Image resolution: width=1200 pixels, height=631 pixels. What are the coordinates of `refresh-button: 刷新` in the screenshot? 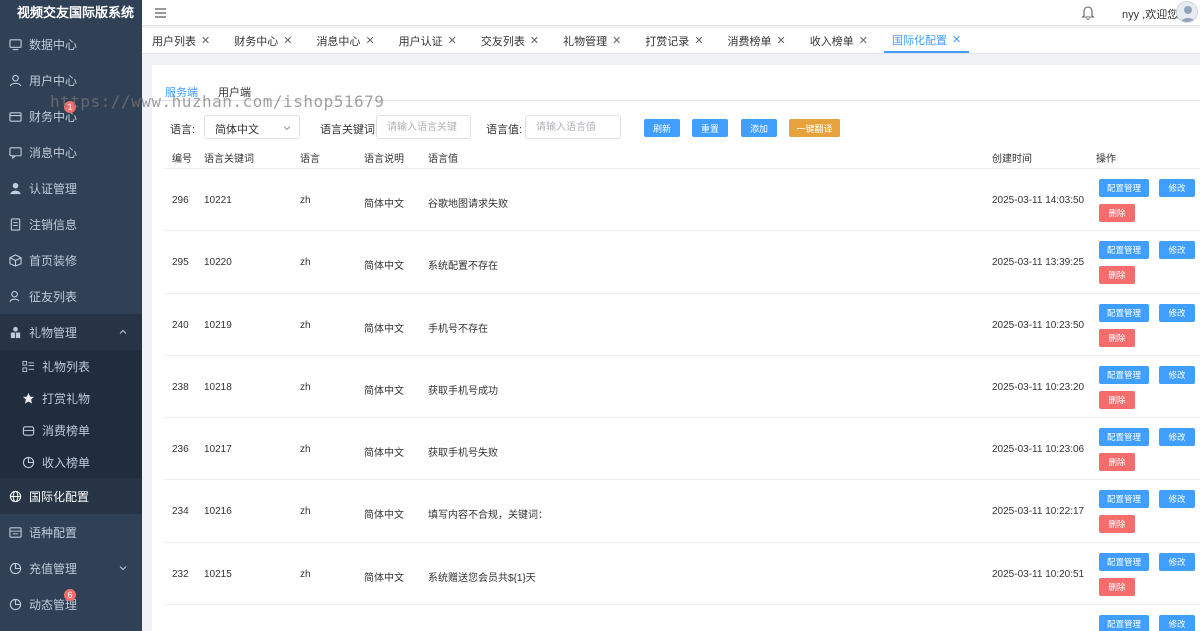 It's located at (662, 128).